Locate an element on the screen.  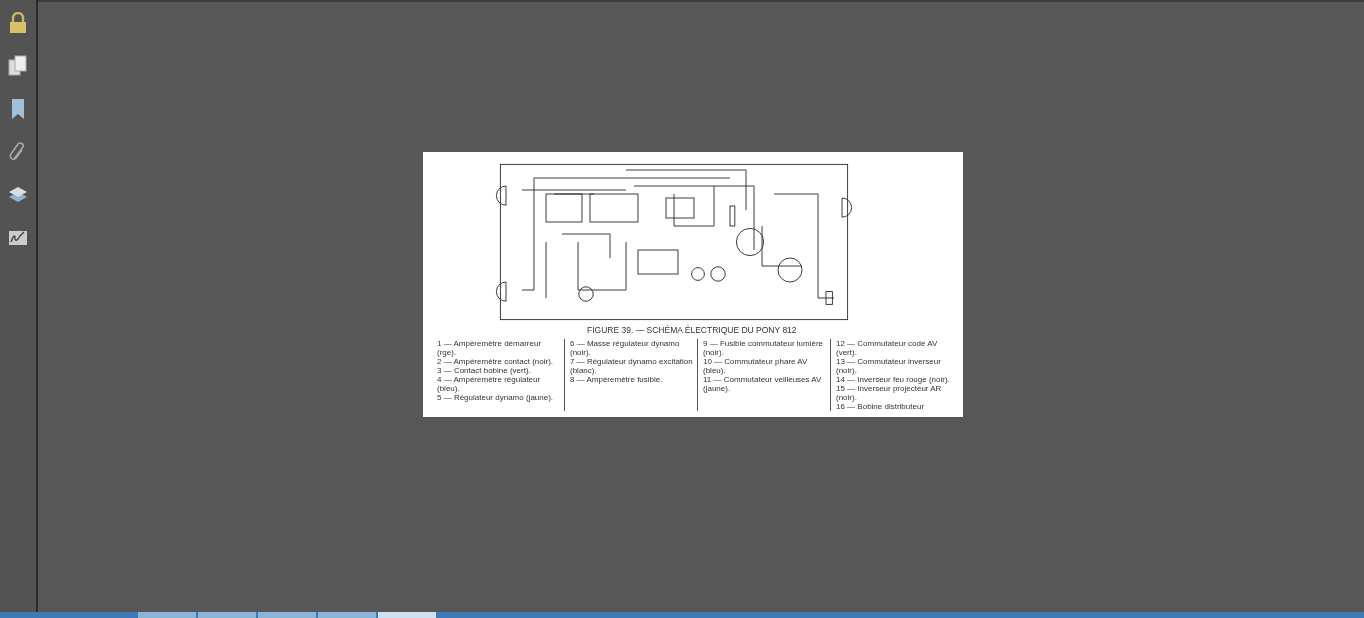
legend-entry: 5 — Régulateur dynamo (jaune). is located at coordinates (496, 397).